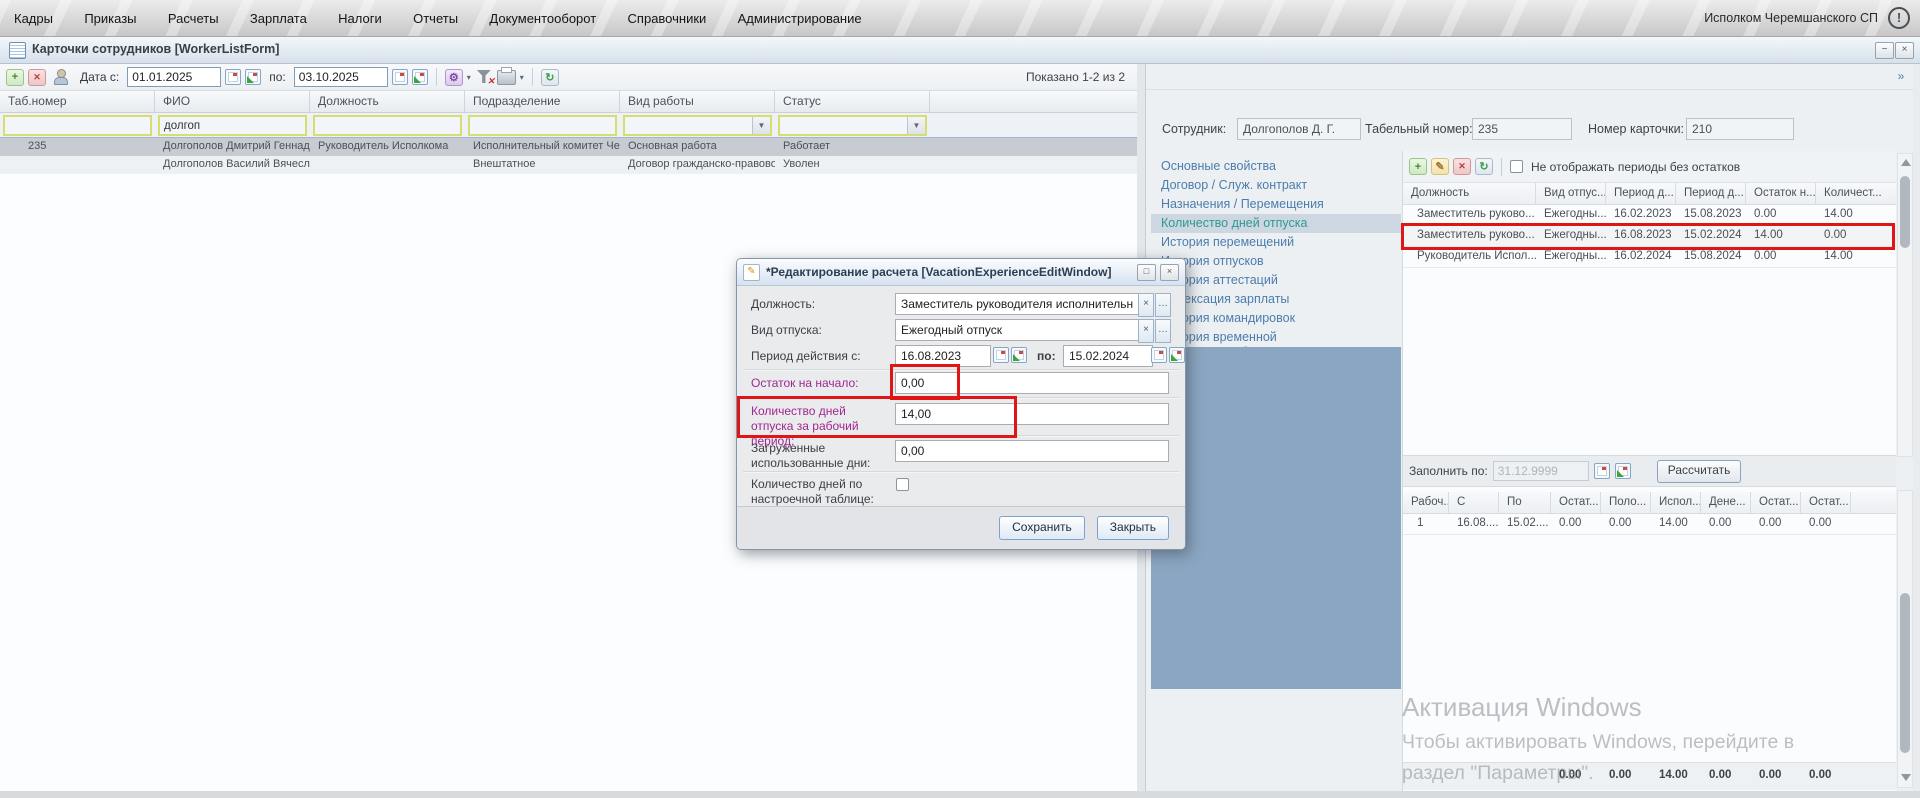 The image size is (1920, 798). I want to click on dialog-close-button: ×, so click(1169, 272).